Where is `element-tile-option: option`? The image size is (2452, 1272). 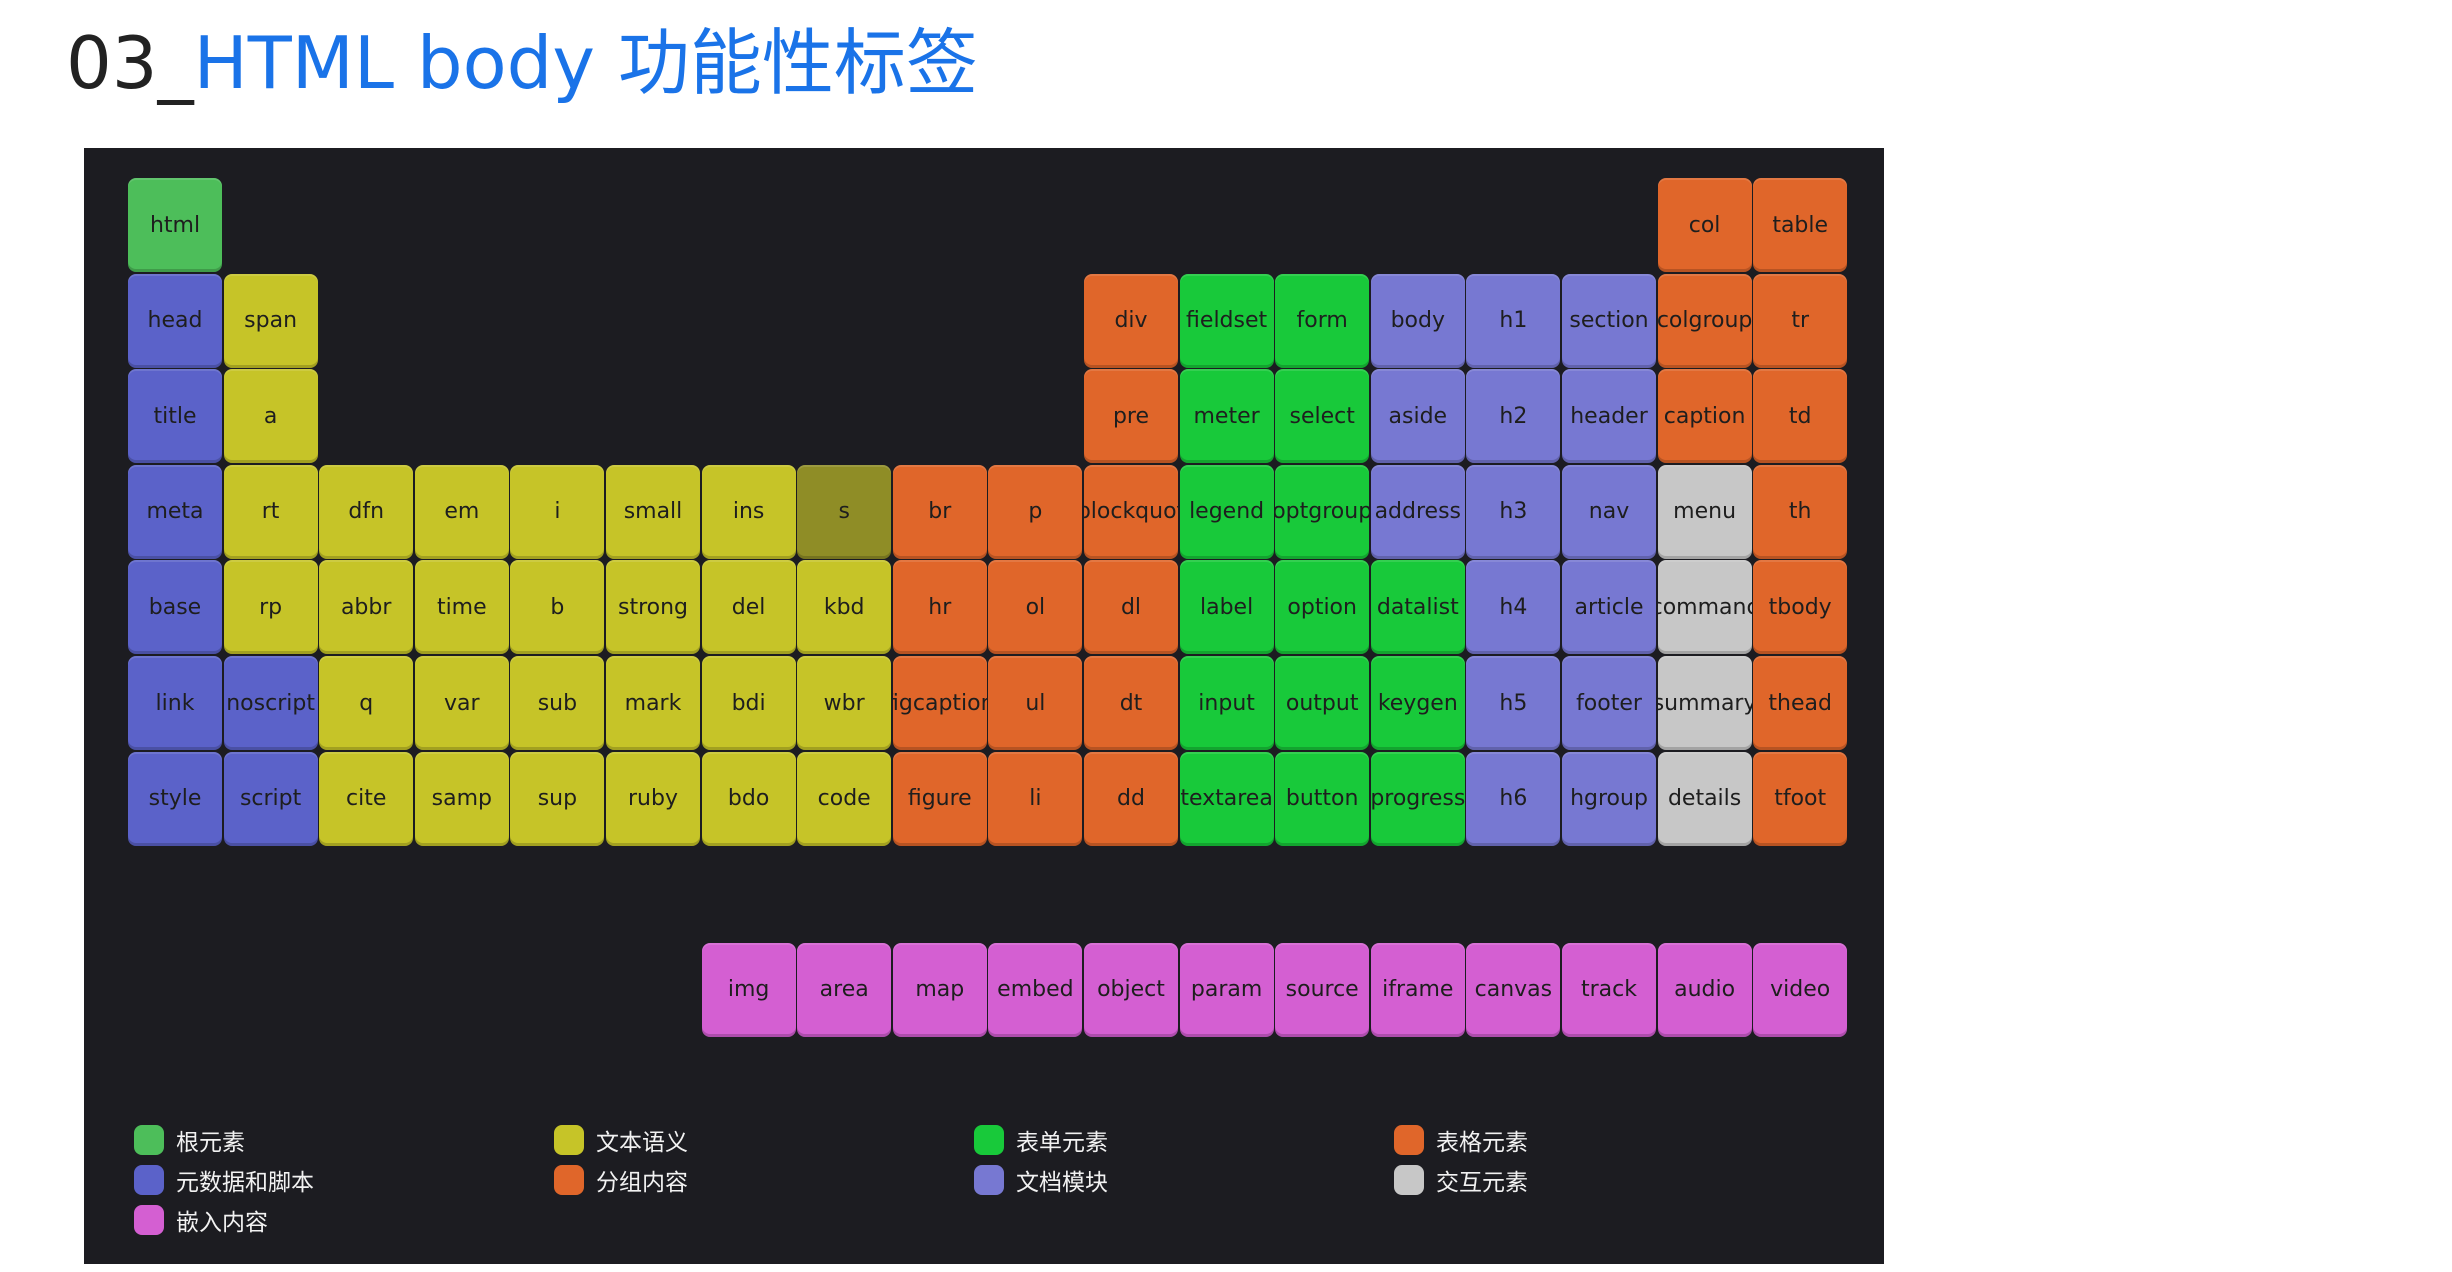 element-tile-option: option is located at coordinates (1322, 607).